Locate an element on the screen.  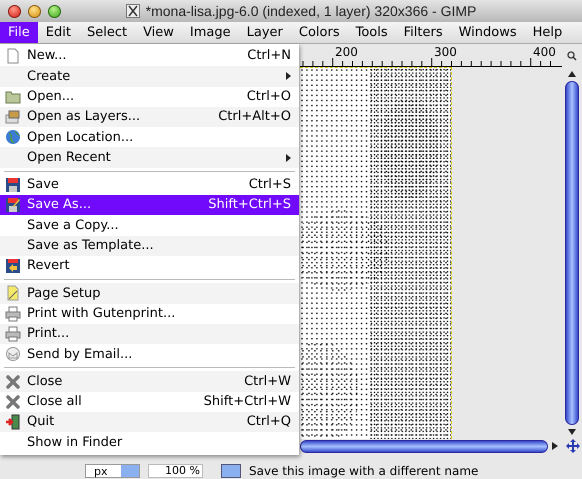
menu-item: Page Setup is located at coordinates (149, 293).